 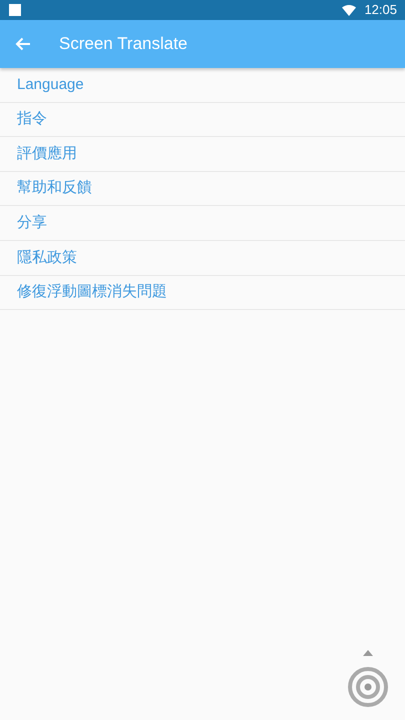 I want to click on menu-item: 評價應用, so click(x=47, y=154).